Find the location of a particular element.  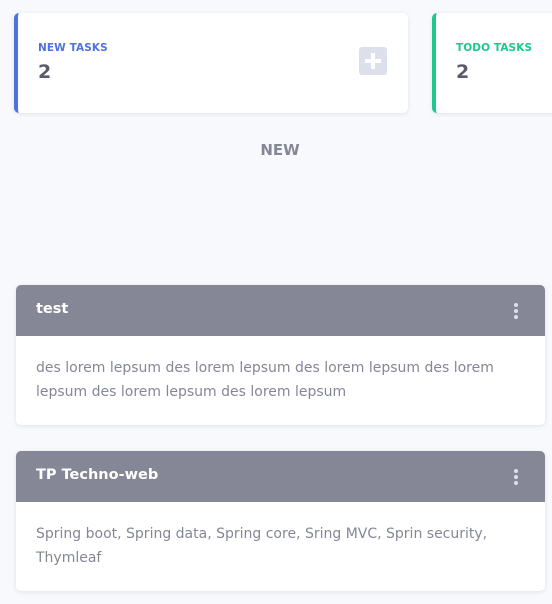

todo-tasks-count: 2 is located at coordinates (463, 72).